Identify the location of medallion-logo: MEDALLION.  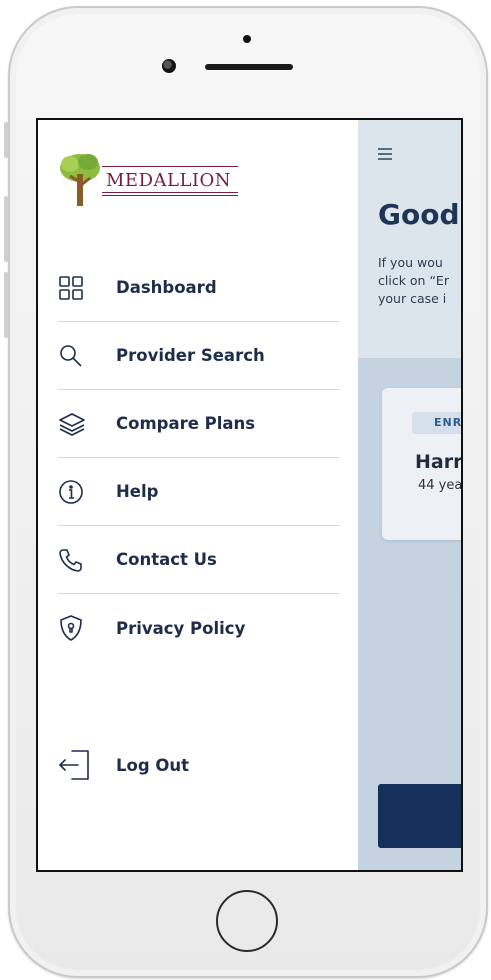
(148, 182).